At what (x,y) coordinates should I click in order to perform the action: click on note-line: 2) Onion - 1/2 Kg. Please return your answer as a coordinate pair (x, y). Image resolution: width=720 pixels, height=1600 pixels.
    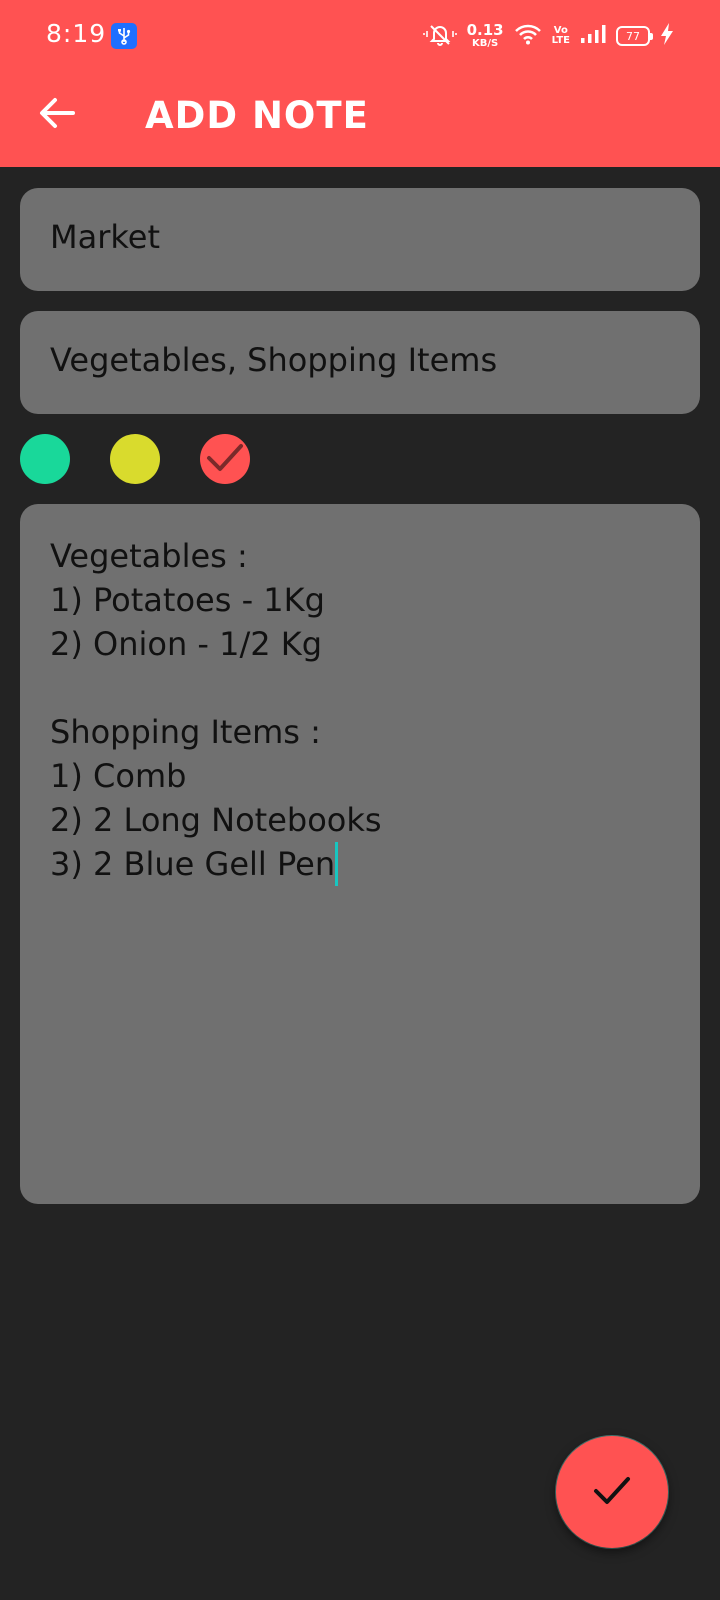
    Looking at the image, I should click on (186, 644).